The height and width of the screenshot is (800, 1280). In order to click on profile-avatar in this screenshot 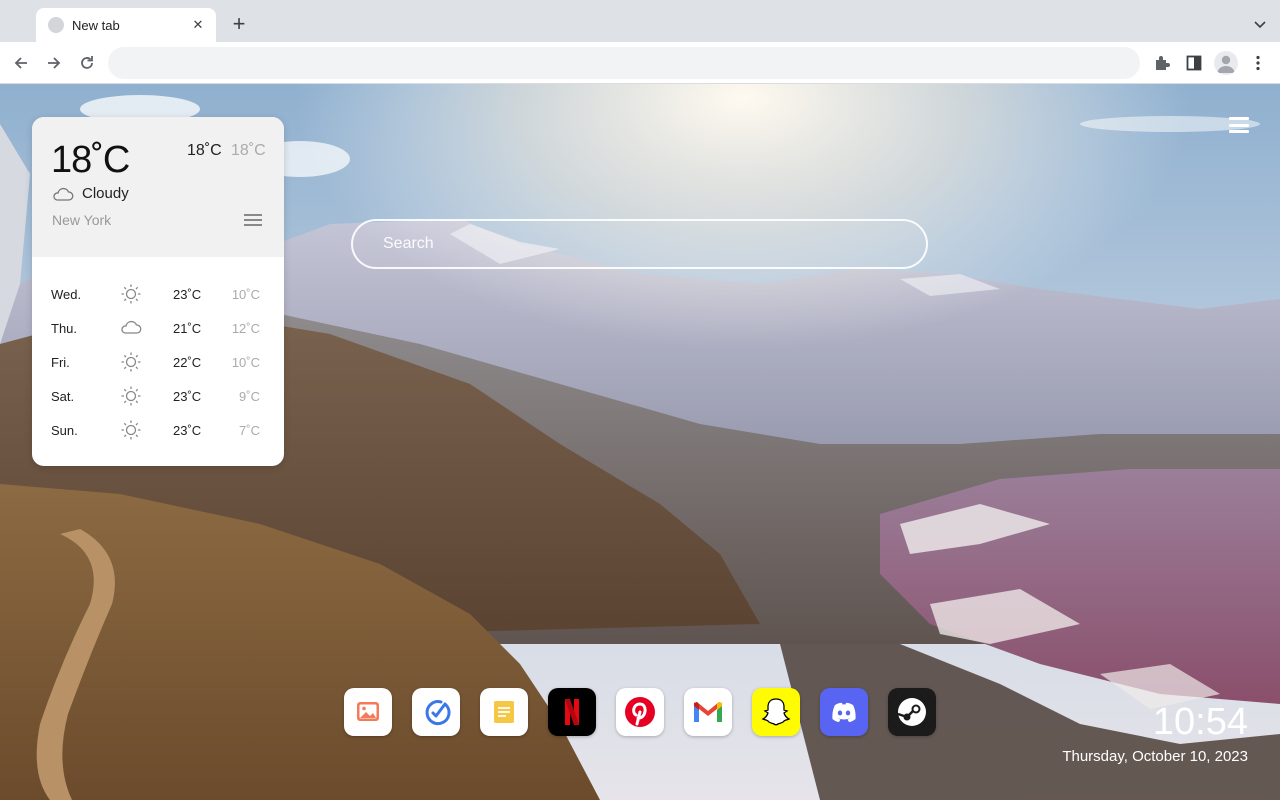, I will do `click(1226, 63)`.